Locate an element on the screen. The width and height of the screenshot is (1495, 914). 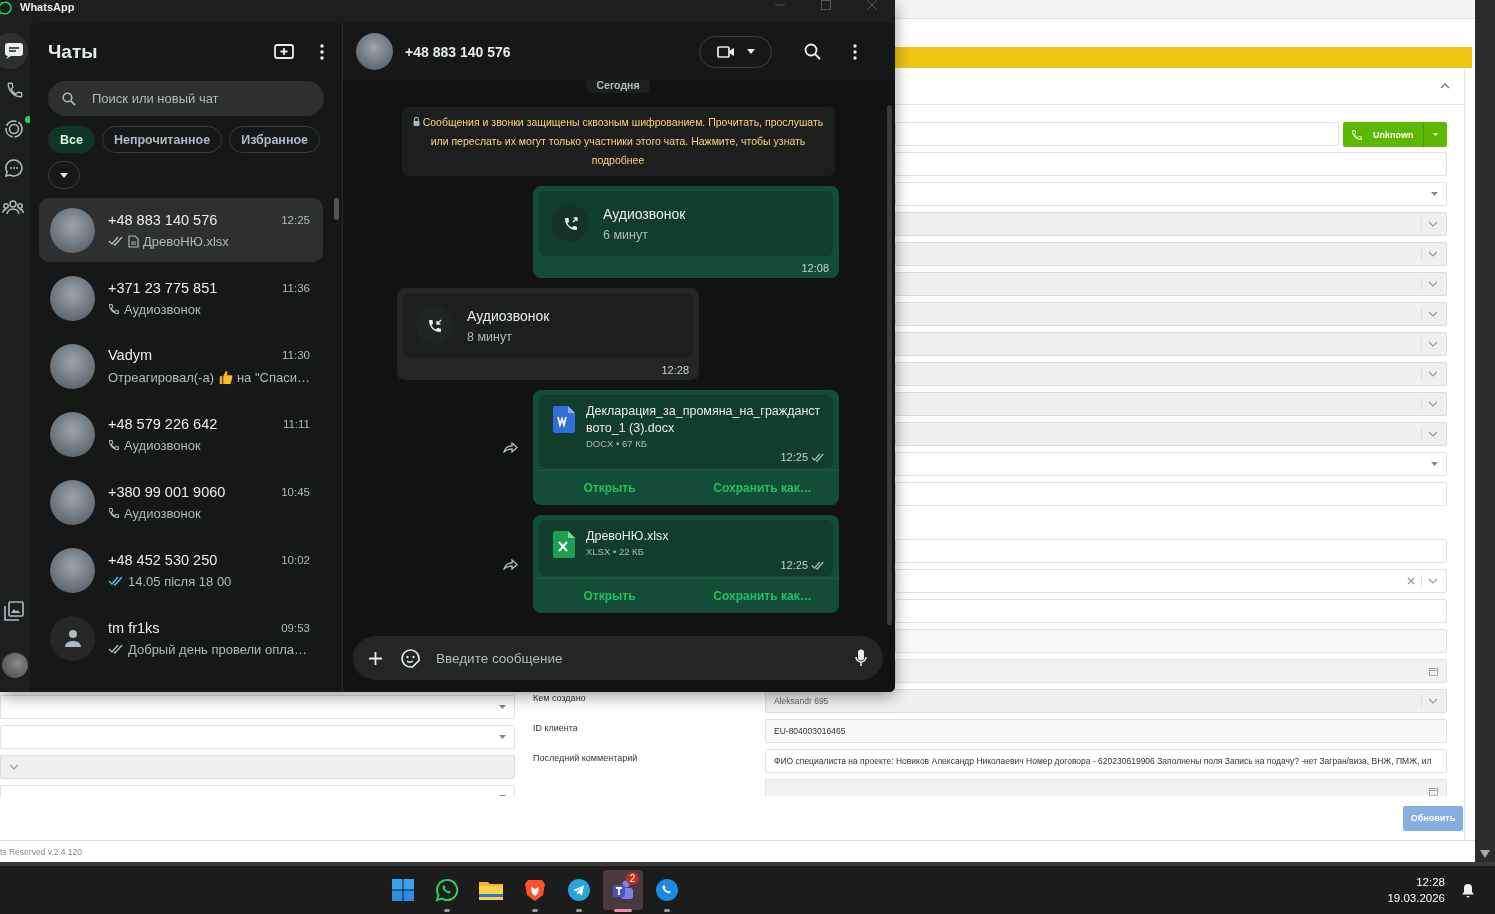
clear-icon is located at coordinates (1411, 581).